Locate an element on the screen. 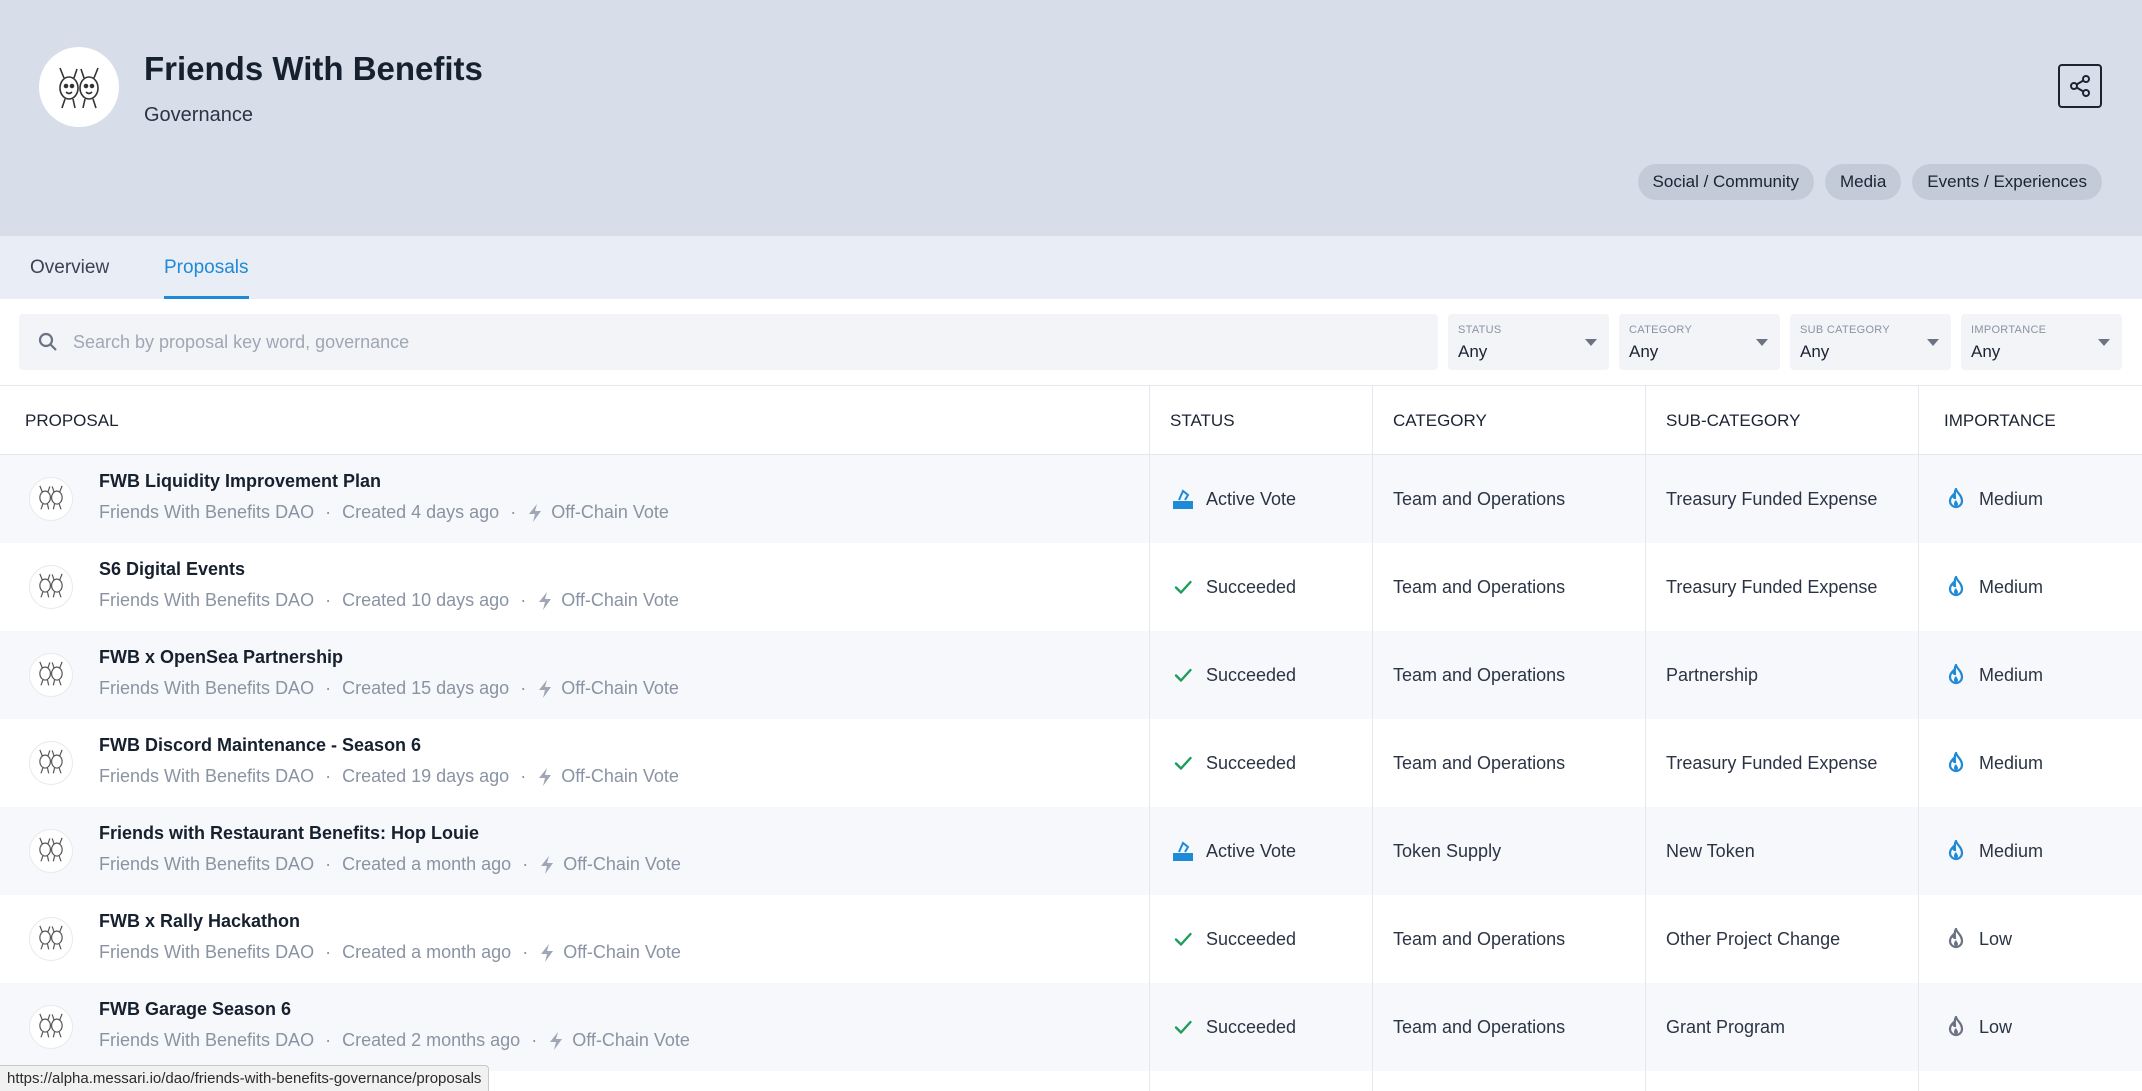  status-cell: Active Vote is located at coordinates (1234, 499).